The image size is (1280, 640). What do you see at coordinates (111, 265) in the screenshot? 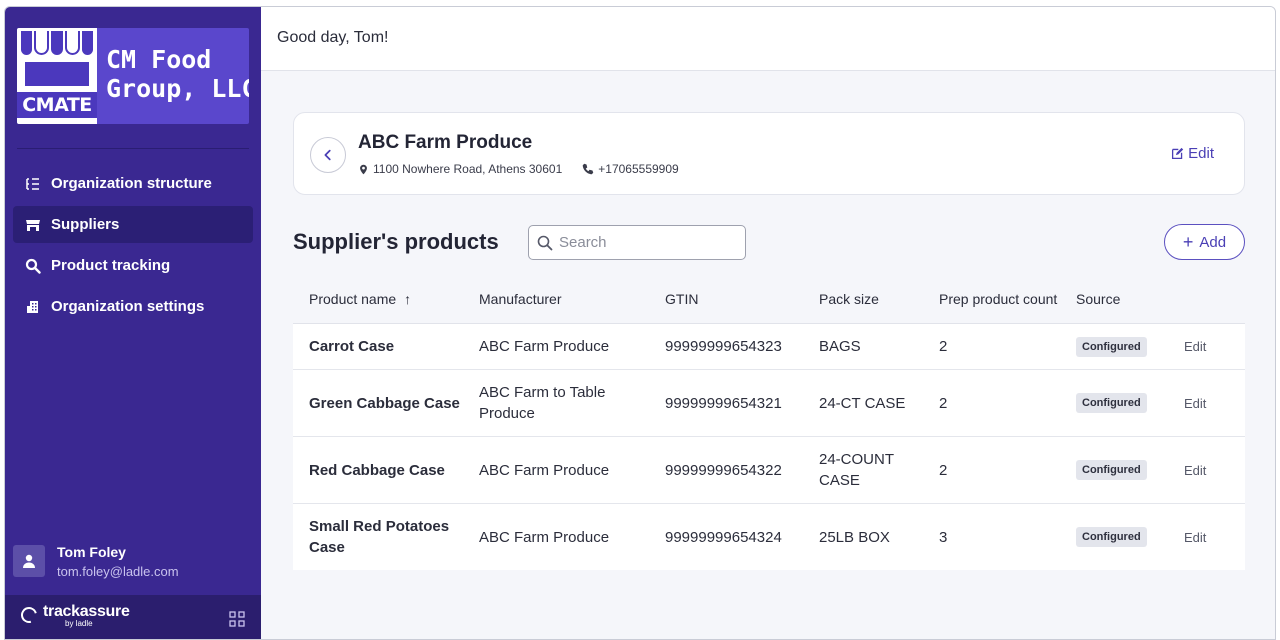
I see `sidebar-item-label: Product tracking` at bounding box center [111, 265].